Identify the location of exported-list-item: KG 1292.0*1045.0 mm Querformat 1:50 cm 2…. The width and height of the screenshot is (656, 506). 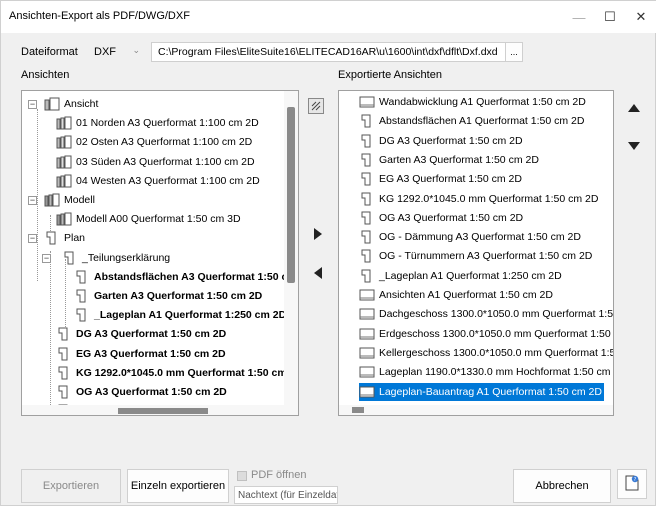
(479, 199).